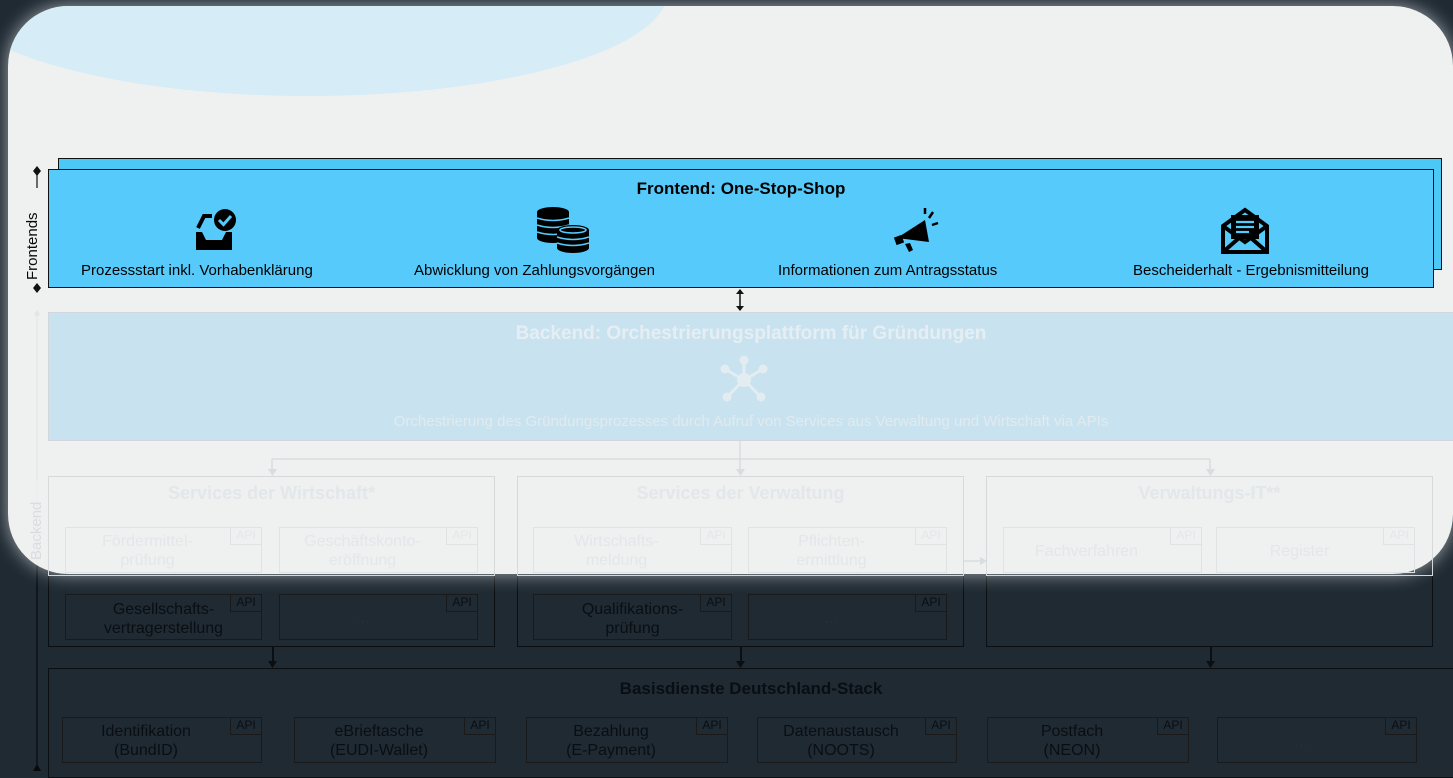  I want to click on basis-item-more: … API, so click(1317, 740).